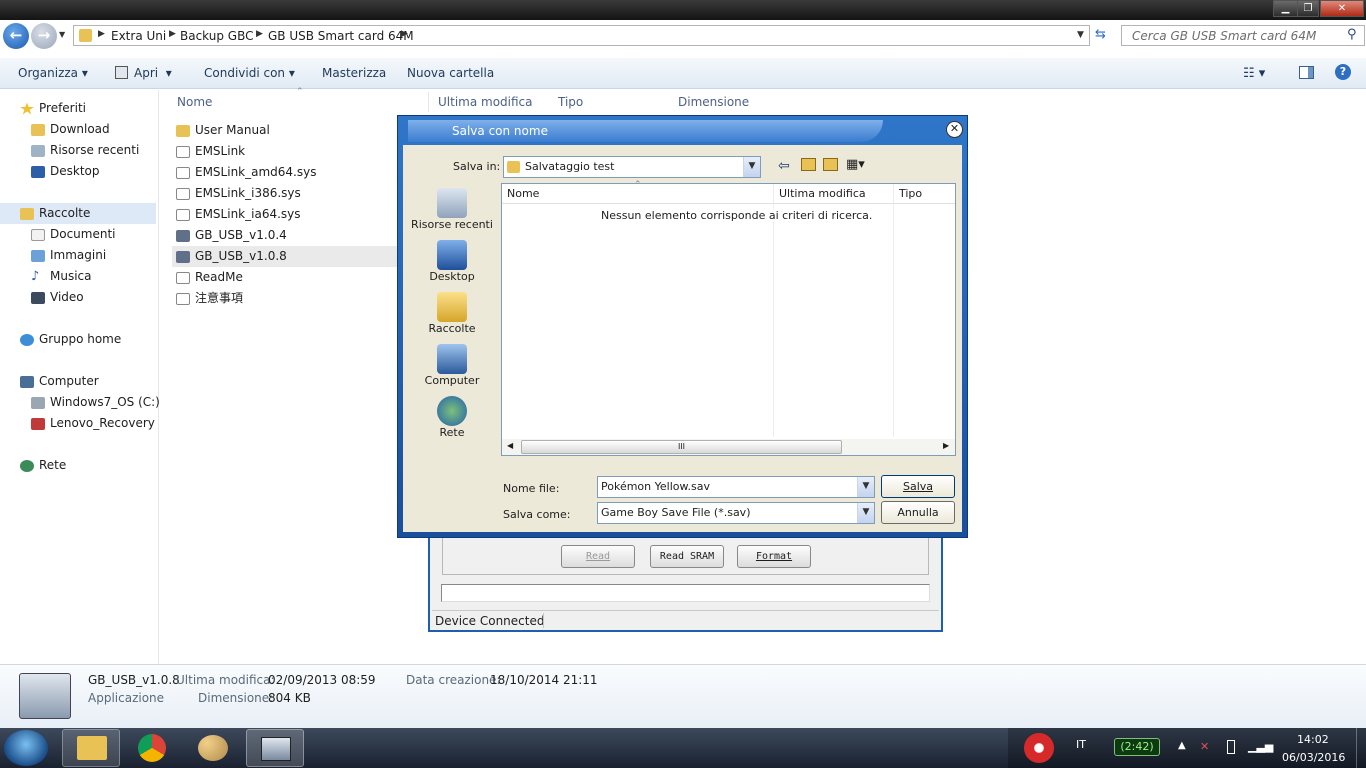  I want to click on preview-pane-icon, so click(1306, 72).